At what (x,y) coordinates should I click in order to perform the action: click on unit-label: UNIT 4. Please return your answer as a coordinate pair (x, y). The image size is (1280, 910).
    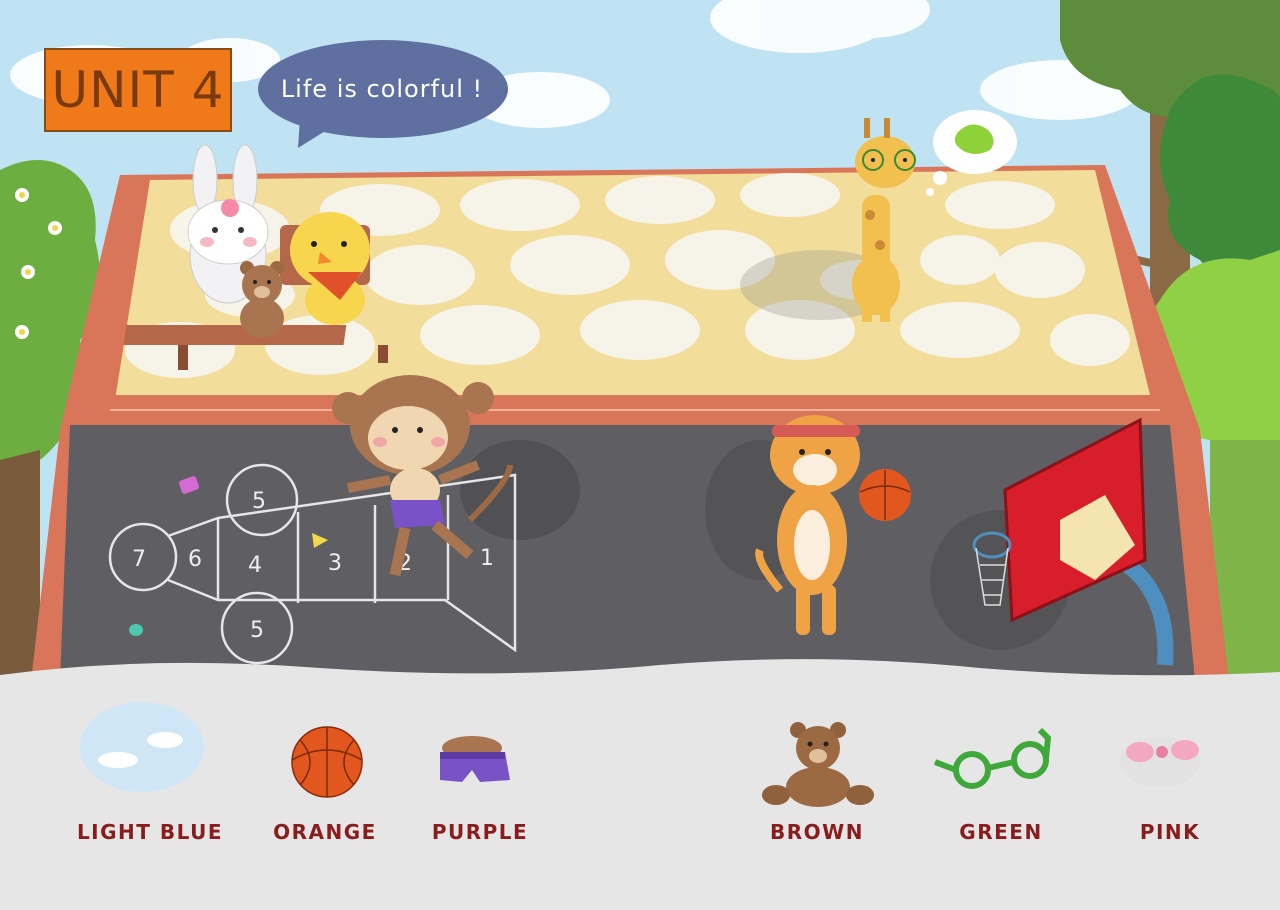
    Looking at the image, I should click on (138, 90).